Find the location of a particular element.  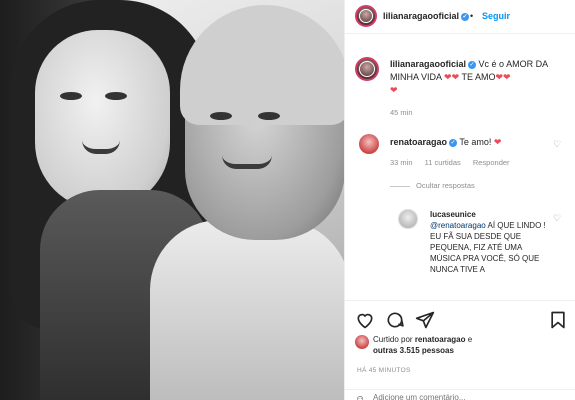

author-avatar is located at coordinates (366, 16).